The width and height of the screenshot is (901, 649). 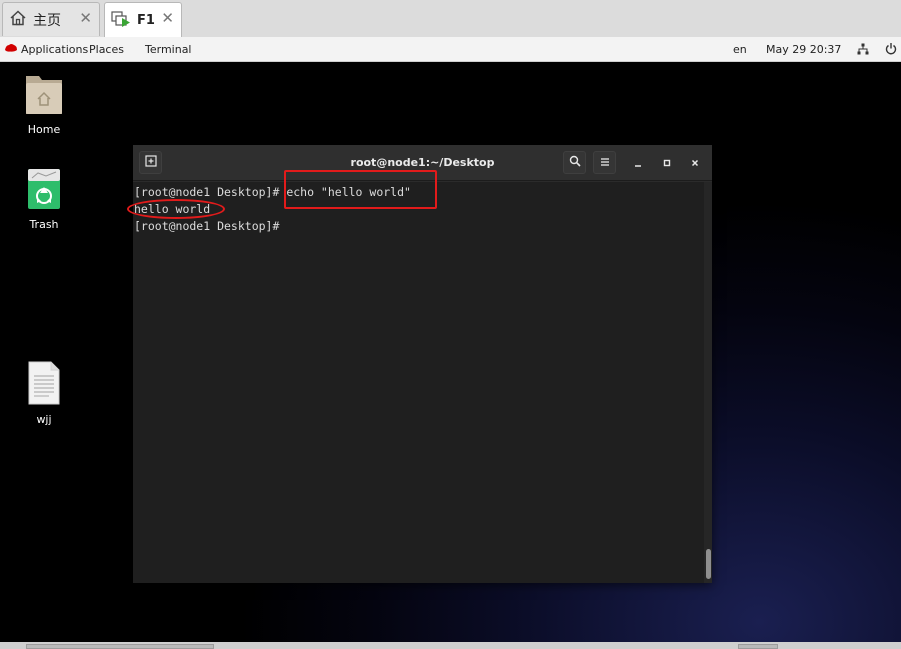 I want to click on menu-button, so click(x=604, y=162).